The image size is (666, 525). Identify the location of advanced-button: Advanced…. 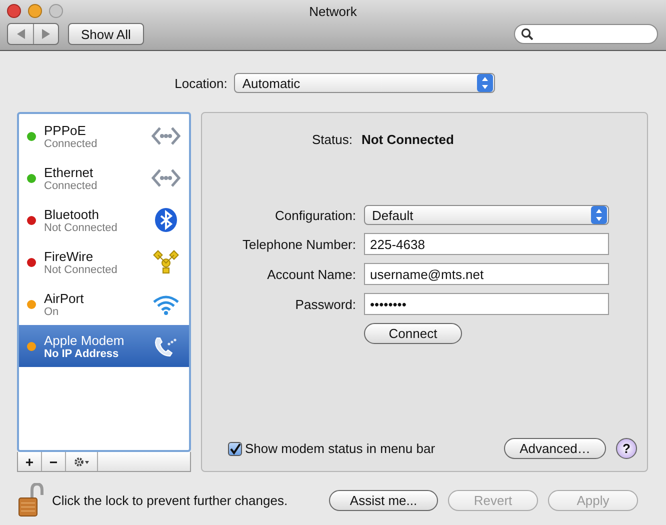
(555, 448).